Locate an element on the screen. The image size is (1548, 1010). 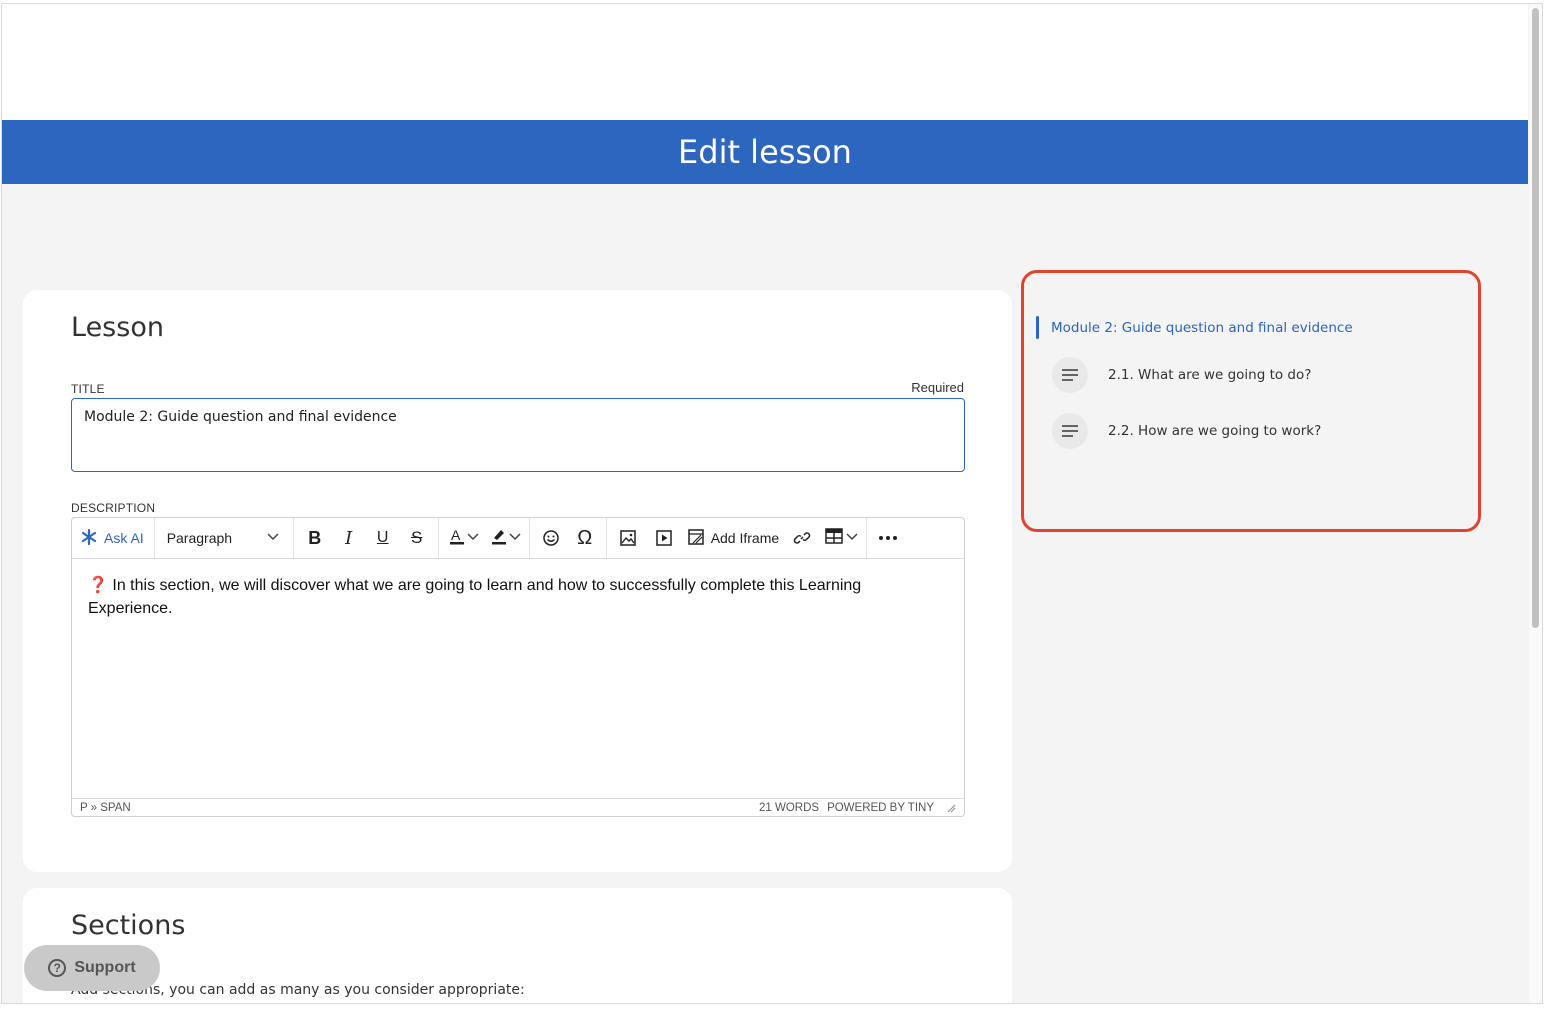
editor-toolbar: Ask AI Paragraph B I U S A Ω Add Iframe is located at coordinates (518, 538).